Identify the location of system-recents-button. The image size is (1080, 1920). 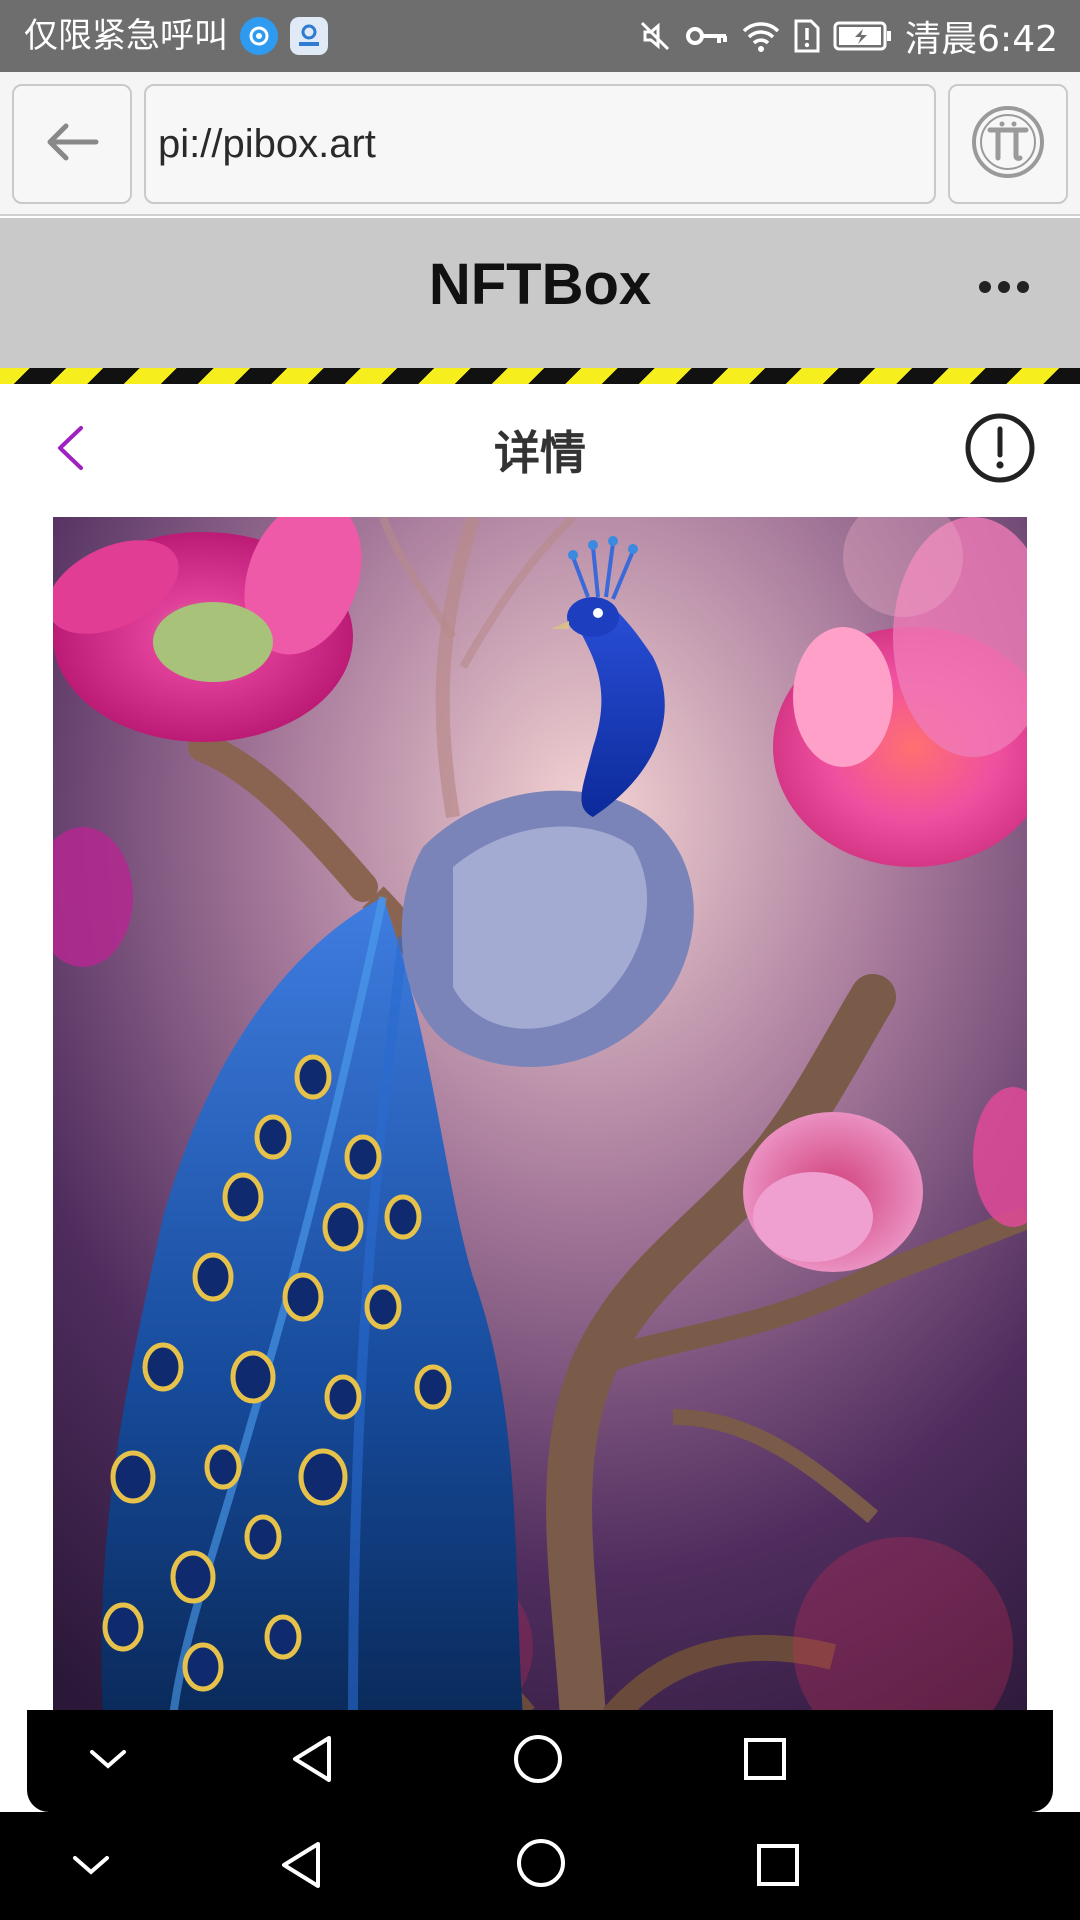
(778, 1867).